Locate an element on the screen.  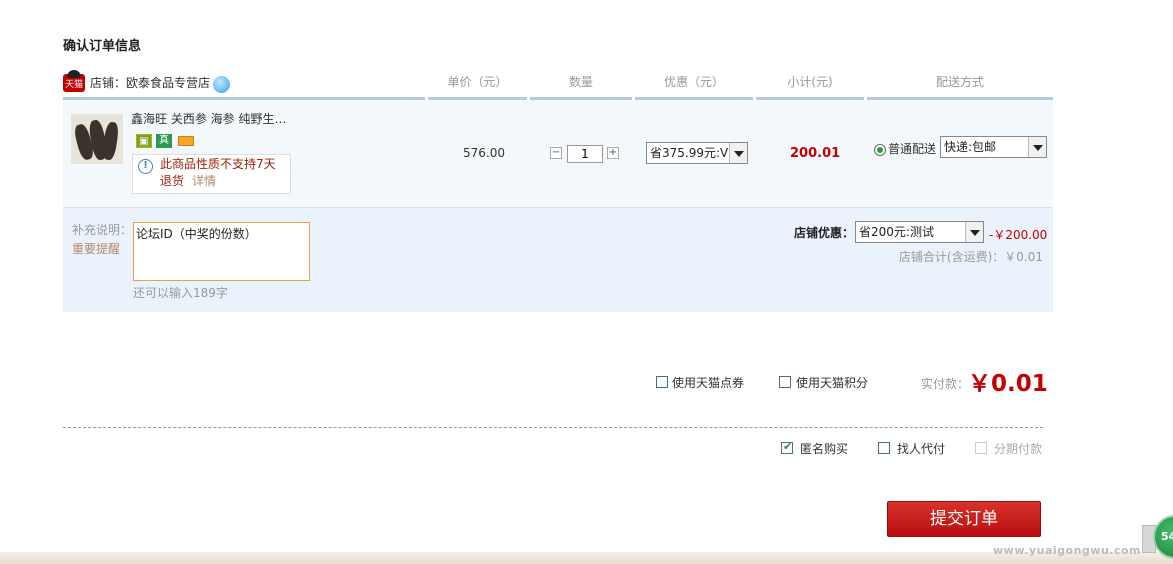
anonymous-checkbox is located at coordinates (787, 447).